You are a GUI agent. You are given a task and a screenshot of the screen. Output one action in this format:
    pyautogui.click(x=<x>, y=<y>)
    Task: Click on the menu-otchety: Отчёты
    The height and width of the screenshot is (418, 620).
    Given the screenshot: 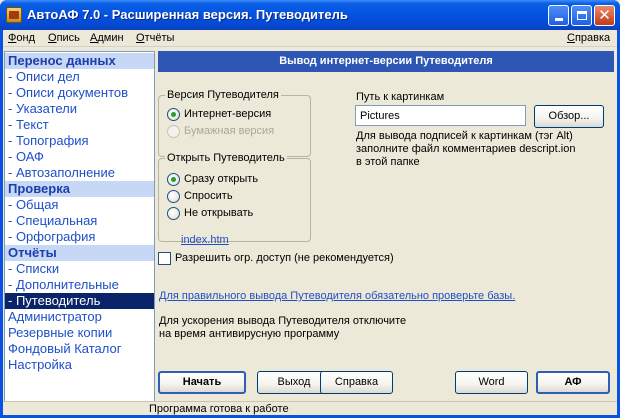 What is the action you would take?
    pyautogui.click(x=155, y=38)
    